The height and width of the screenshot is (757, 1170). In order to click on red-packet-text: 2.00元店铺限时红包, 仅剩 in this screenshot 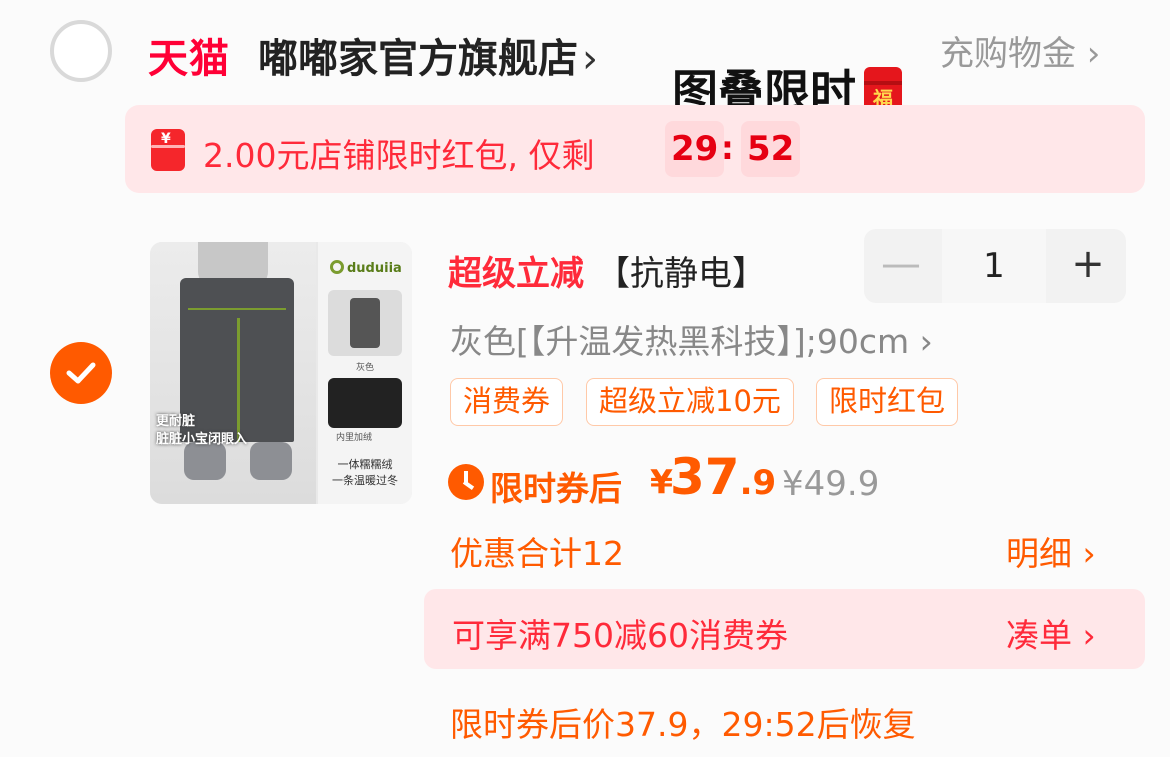, I will do `click(399, 155)`.